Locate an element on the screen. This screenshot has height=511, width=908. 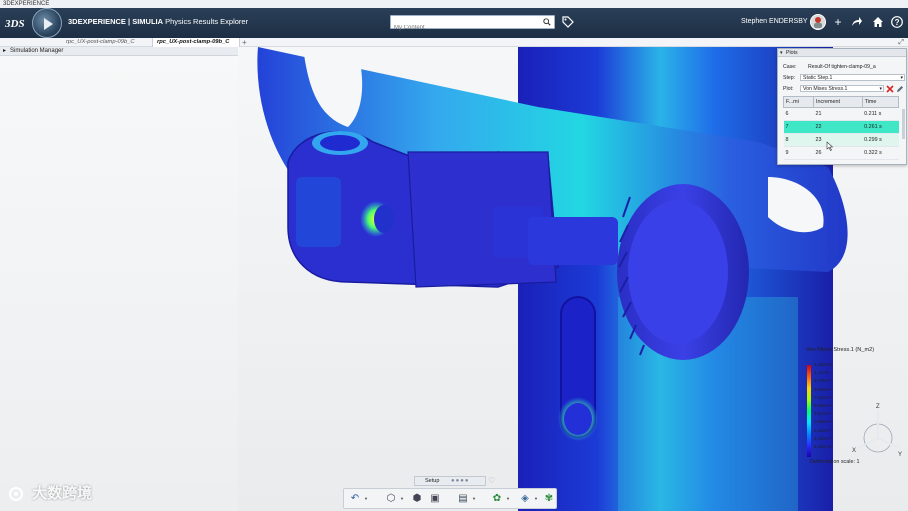
plus-icon: + is located at coordinates (838, 22).